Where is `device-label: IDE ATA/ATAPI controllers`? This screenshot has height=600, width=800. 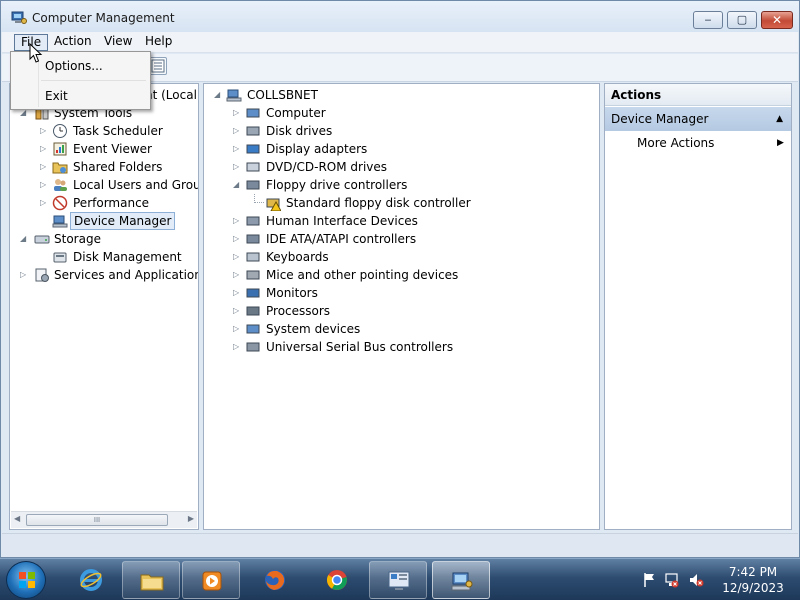
device-label: IDE ATA/ATAPI controllers is located at coordinates (341, 239).